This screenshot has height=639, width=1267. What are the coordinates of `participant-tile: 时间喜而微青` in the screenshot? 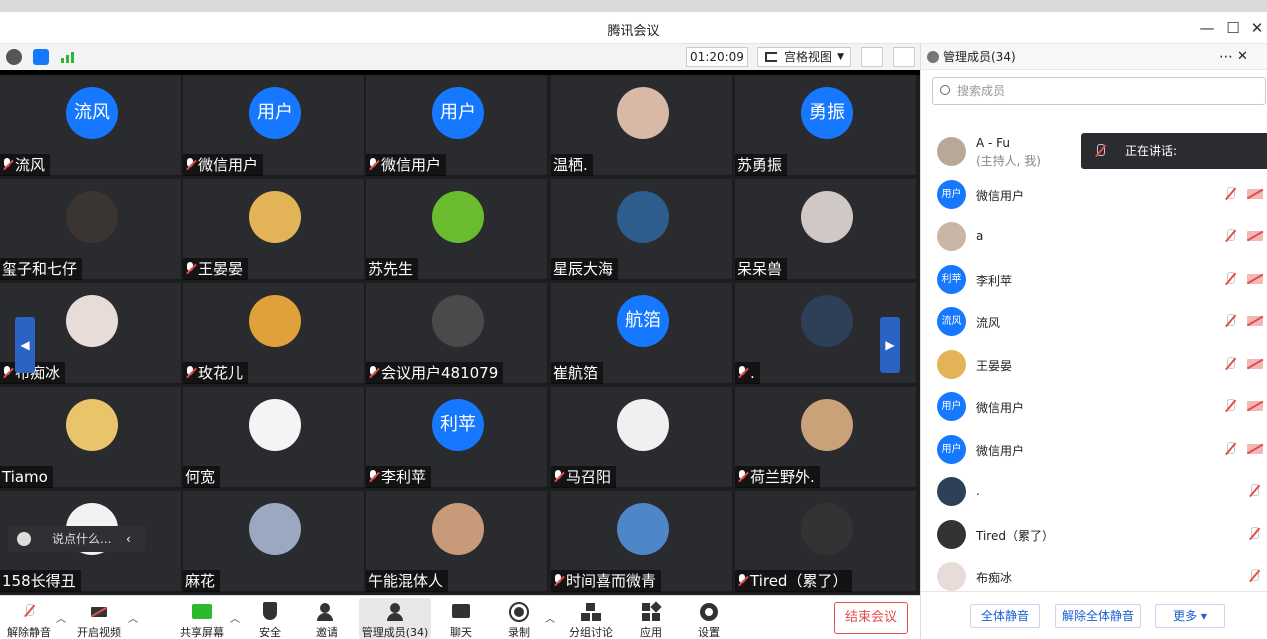 It's located at (642, 542).